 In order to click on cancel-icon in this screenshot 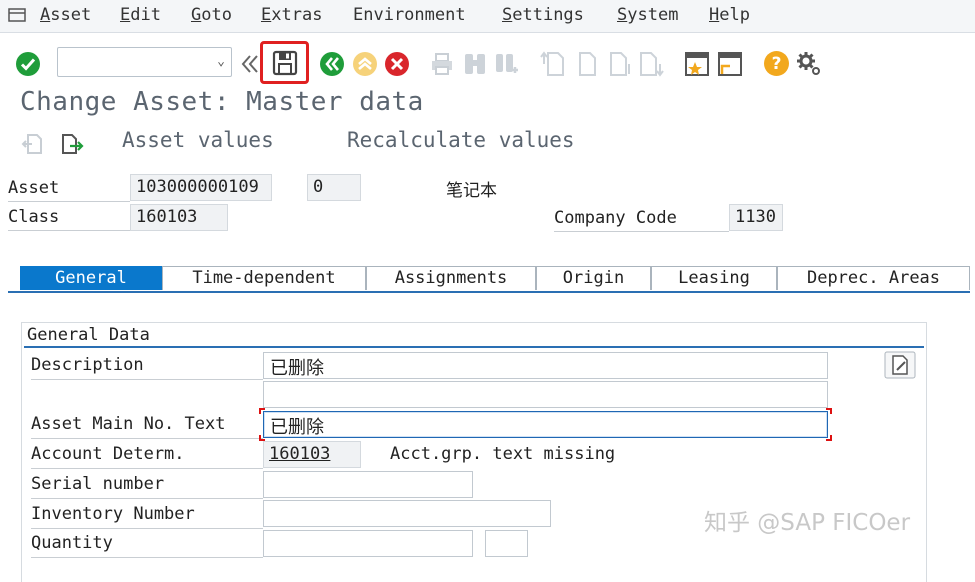, I will do `click(397, 64)`.